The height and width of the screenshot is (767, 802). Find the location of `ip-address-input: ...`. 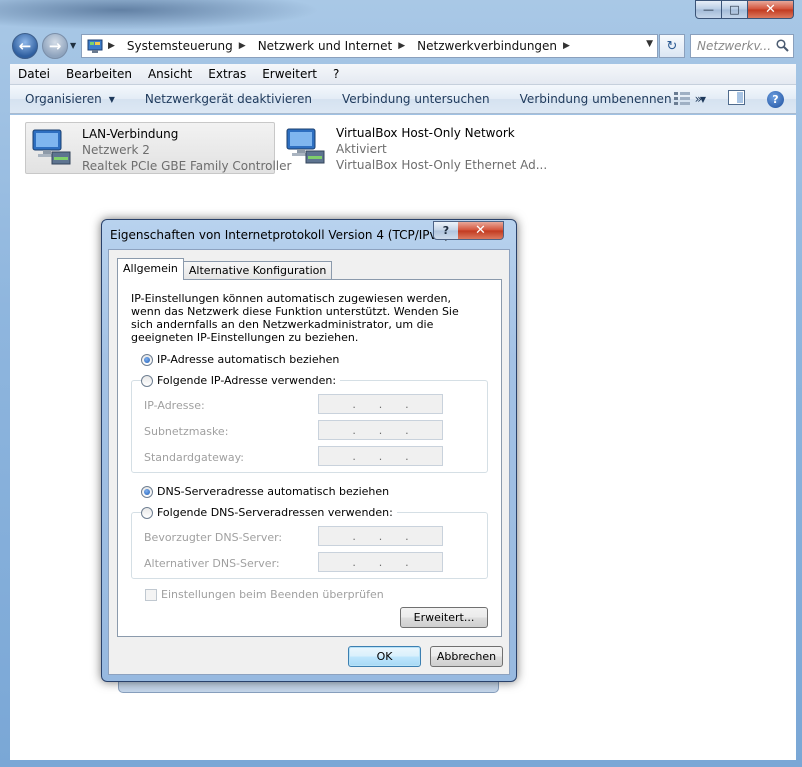

ip-address-input: ... is located at coordinates (380, 404).